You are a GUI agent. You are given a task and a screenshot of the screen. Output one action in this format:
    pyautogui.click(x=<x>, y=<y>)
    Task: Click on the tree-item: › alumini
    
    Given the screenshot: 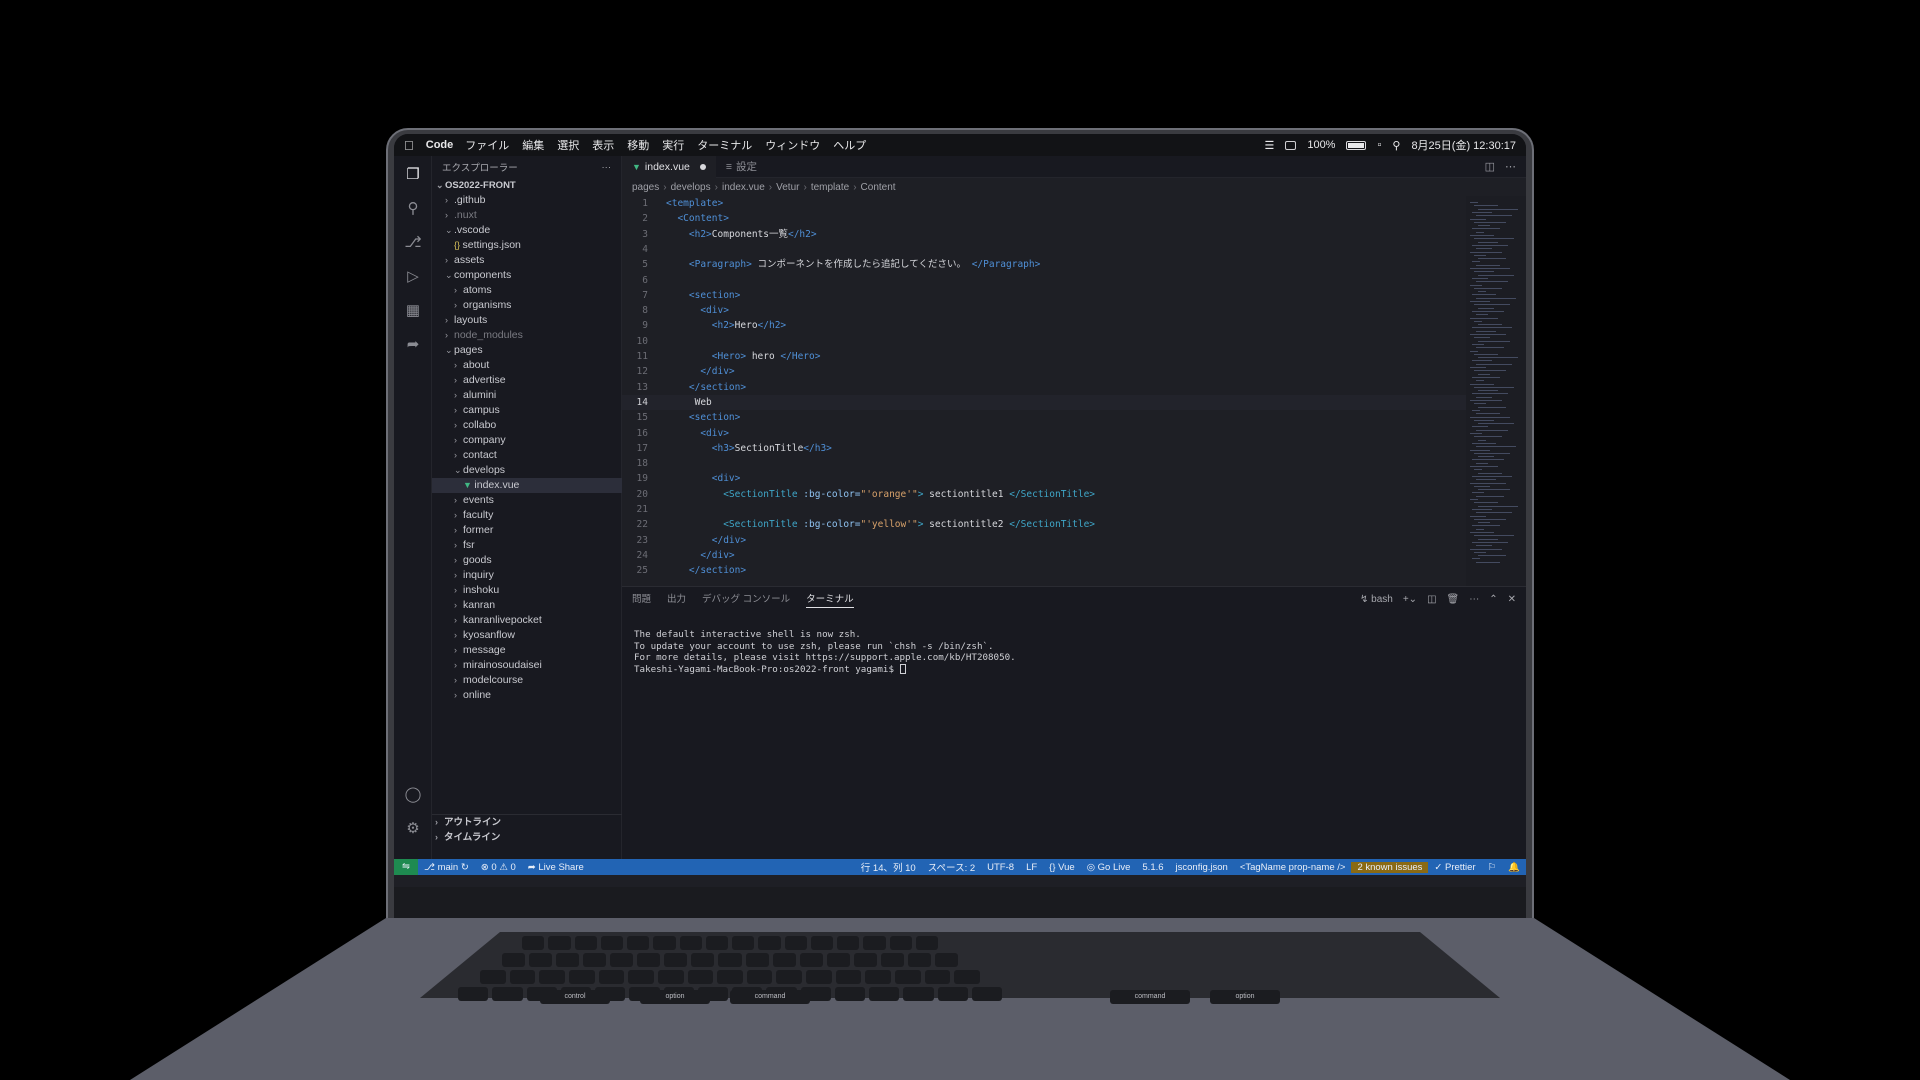 What is the action you would take?
    pyautogui.click(x=527, y=395)
    